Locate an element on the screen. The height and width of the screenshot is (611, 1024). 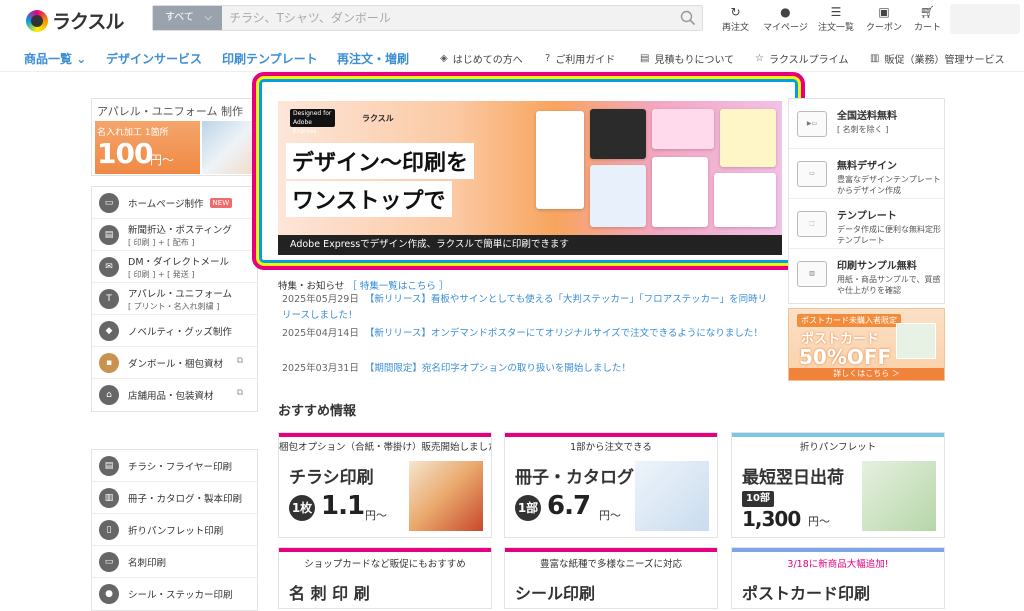
promo-discount: 50%OFF is located at coordinates (845, 357).